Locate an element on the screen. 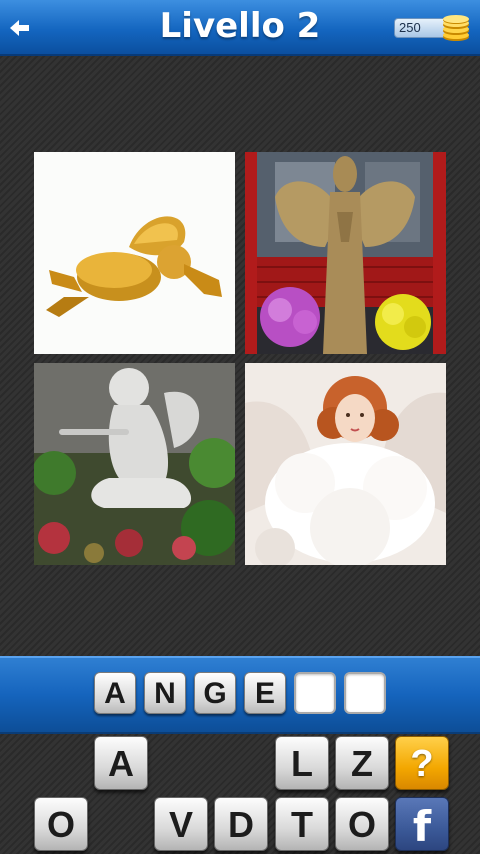 This screenshot has height=854, width=480. answer-slot-2: N is located at coordinates (165, 693).